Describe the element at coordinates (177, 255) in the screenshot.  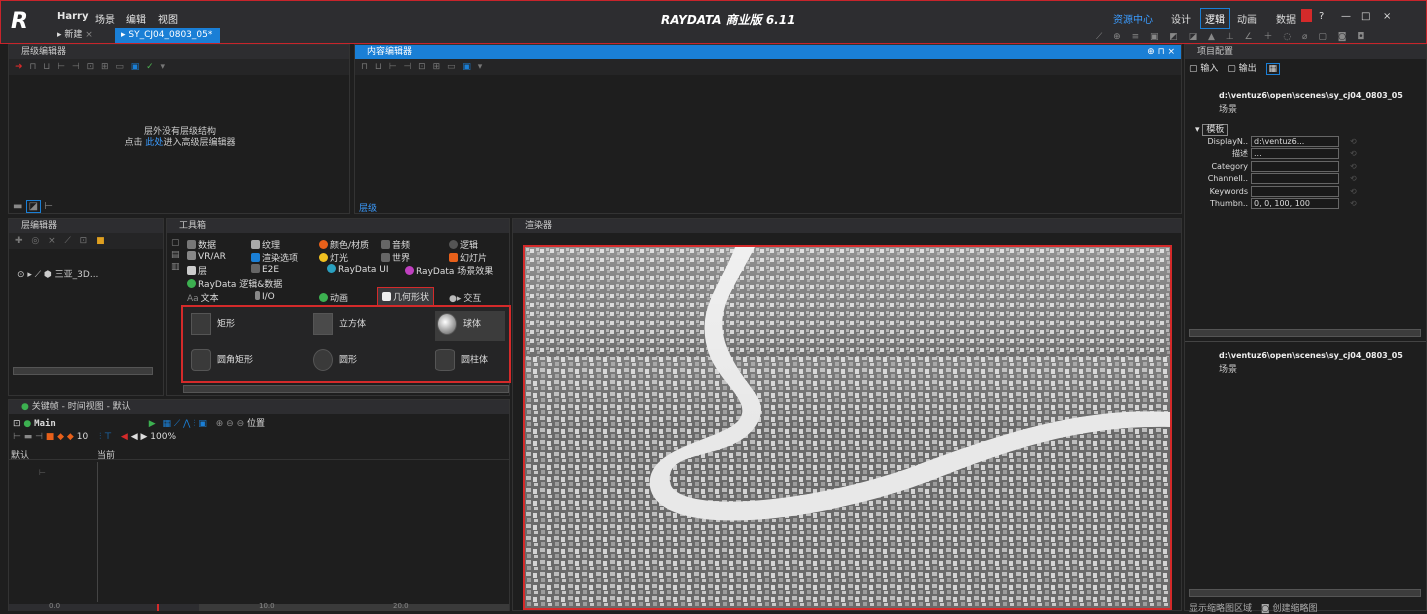
I see `toolbox-side-icons: ▢ ▤ ▥` at that location.